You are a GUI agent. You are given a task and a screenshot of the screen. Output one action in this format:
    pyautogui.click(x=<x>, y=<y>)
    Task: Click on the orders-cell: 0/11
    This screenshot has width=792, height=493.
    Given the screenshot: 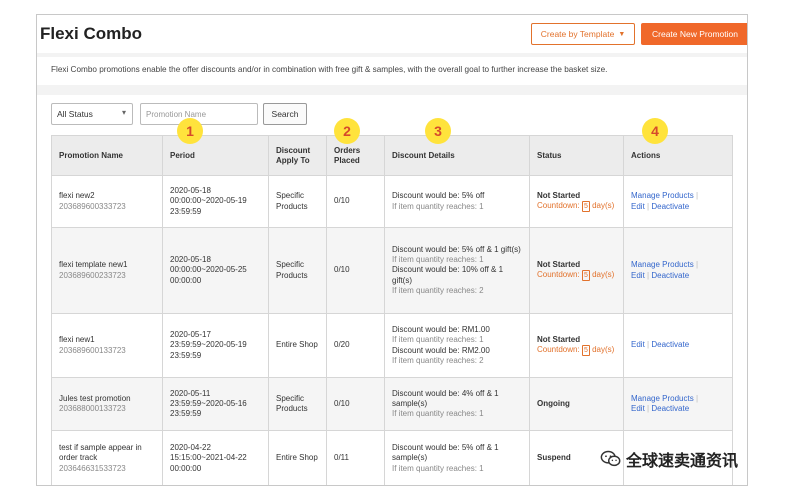 What is the action you would take?
    pyautogui.click(x=355, y=457)
    